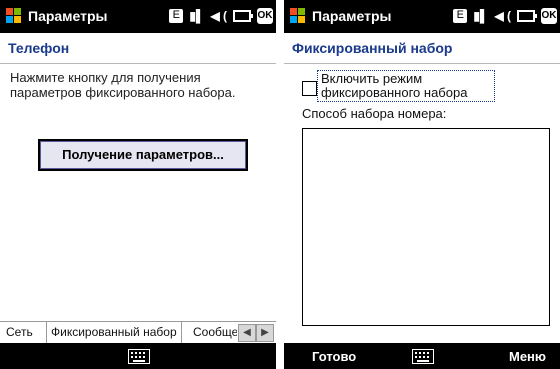 This screenshot has width=560, height=369. I want to click on page-header: Фиксированный набор, so click(422, 48).